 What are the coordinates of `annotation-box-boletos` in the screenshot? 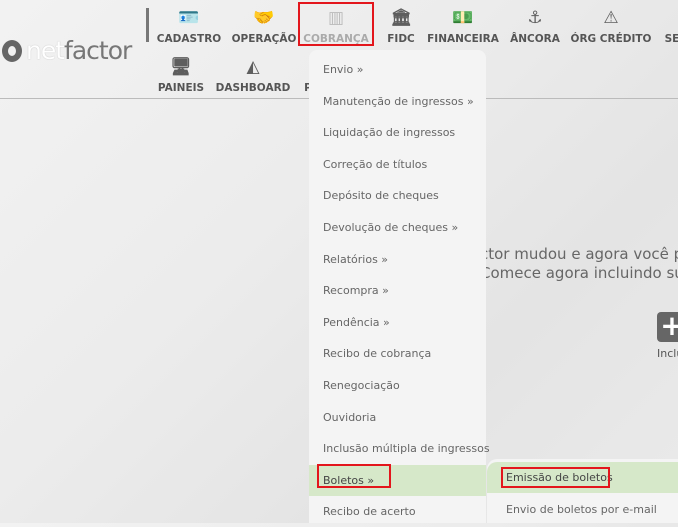 It's located at (354, 476).